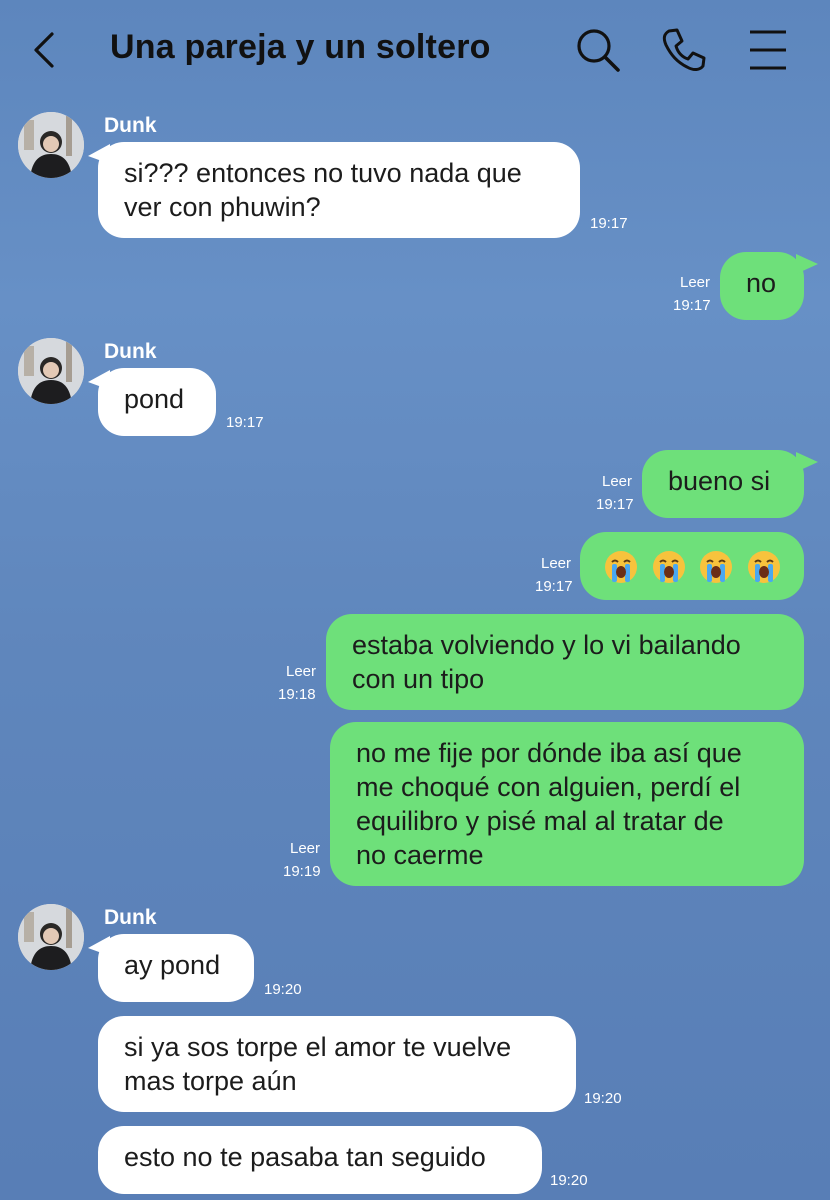 This screenshot has height=1200, width=830. Describe the element at coordinates (302, 871) in the screenshot. I see `message-time: 19:19` at that location.